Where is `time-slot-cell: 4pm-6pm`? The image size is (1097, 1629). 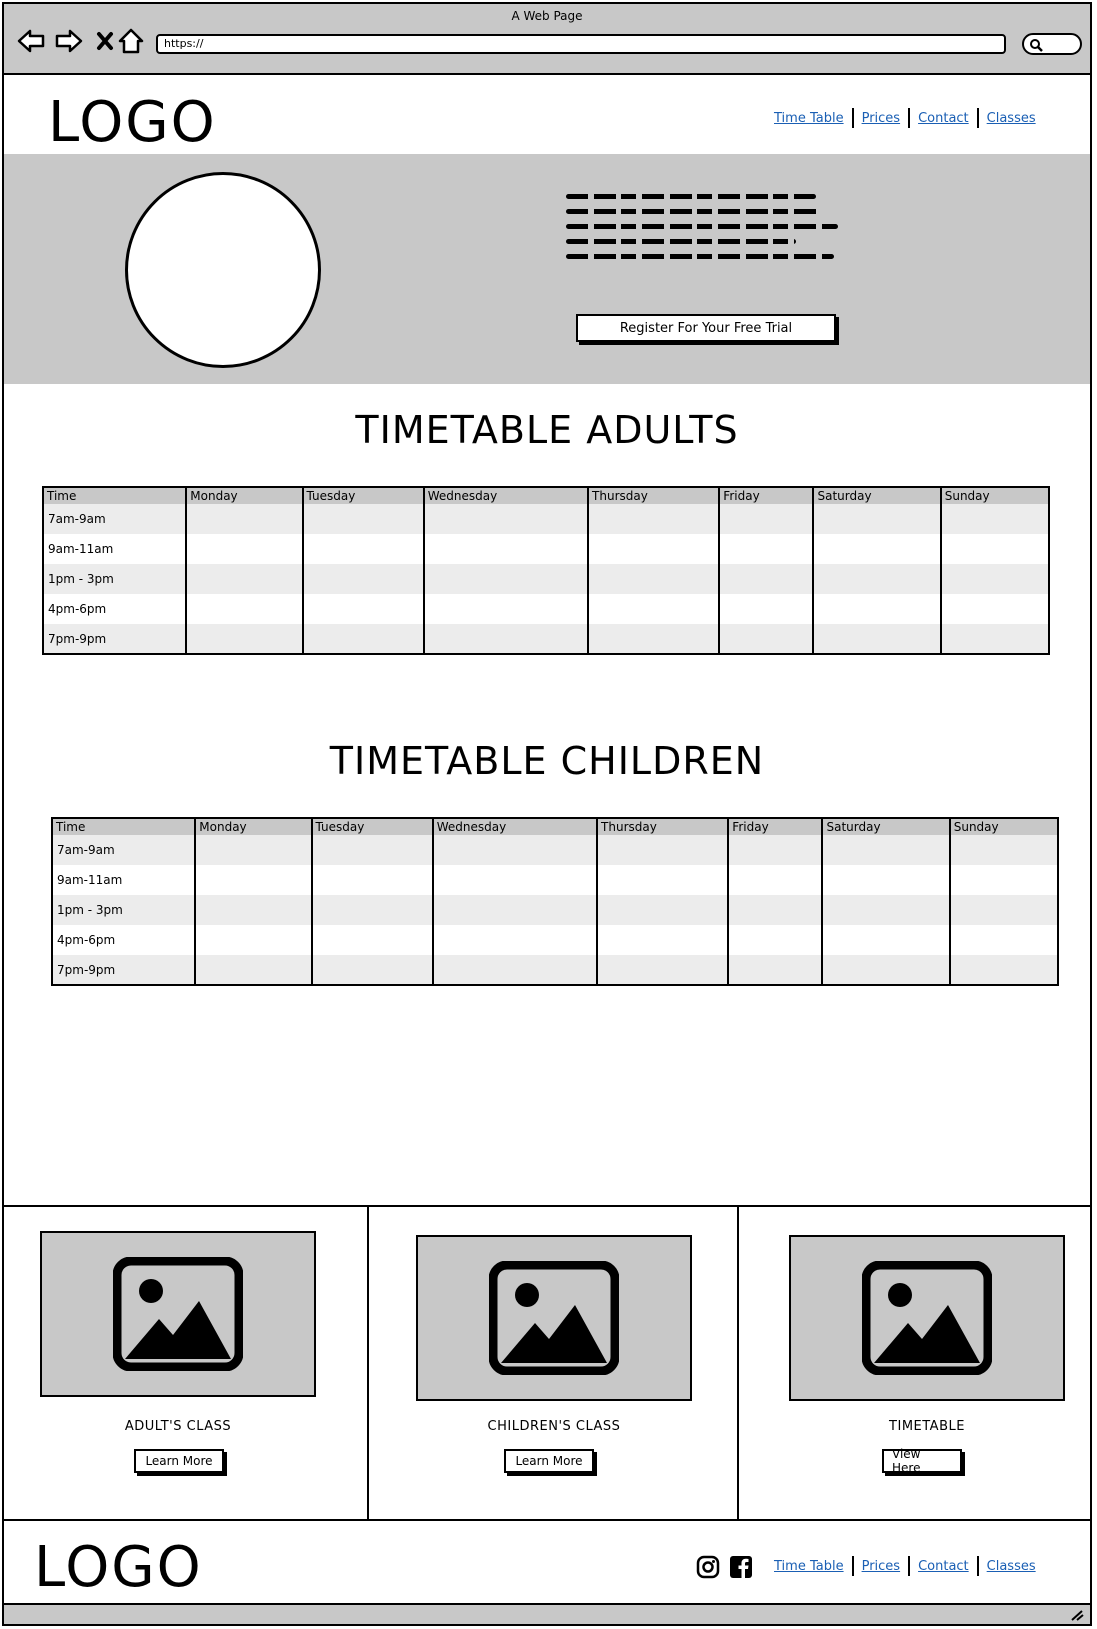 time-slot-cell: 4pm-6pm is located at coordinates (115, 609).